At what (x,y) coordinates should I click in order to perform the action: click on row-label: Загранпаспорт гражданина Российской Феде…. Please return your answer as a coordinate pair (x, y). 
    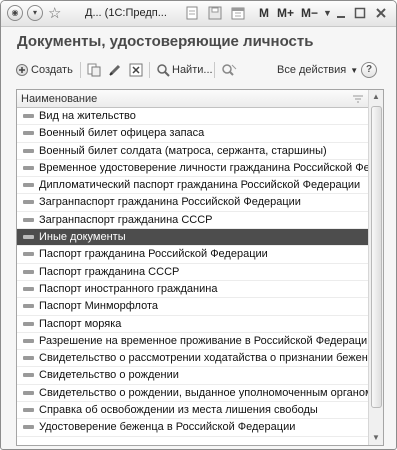
    Looking at the image, I should click on (170, 202).